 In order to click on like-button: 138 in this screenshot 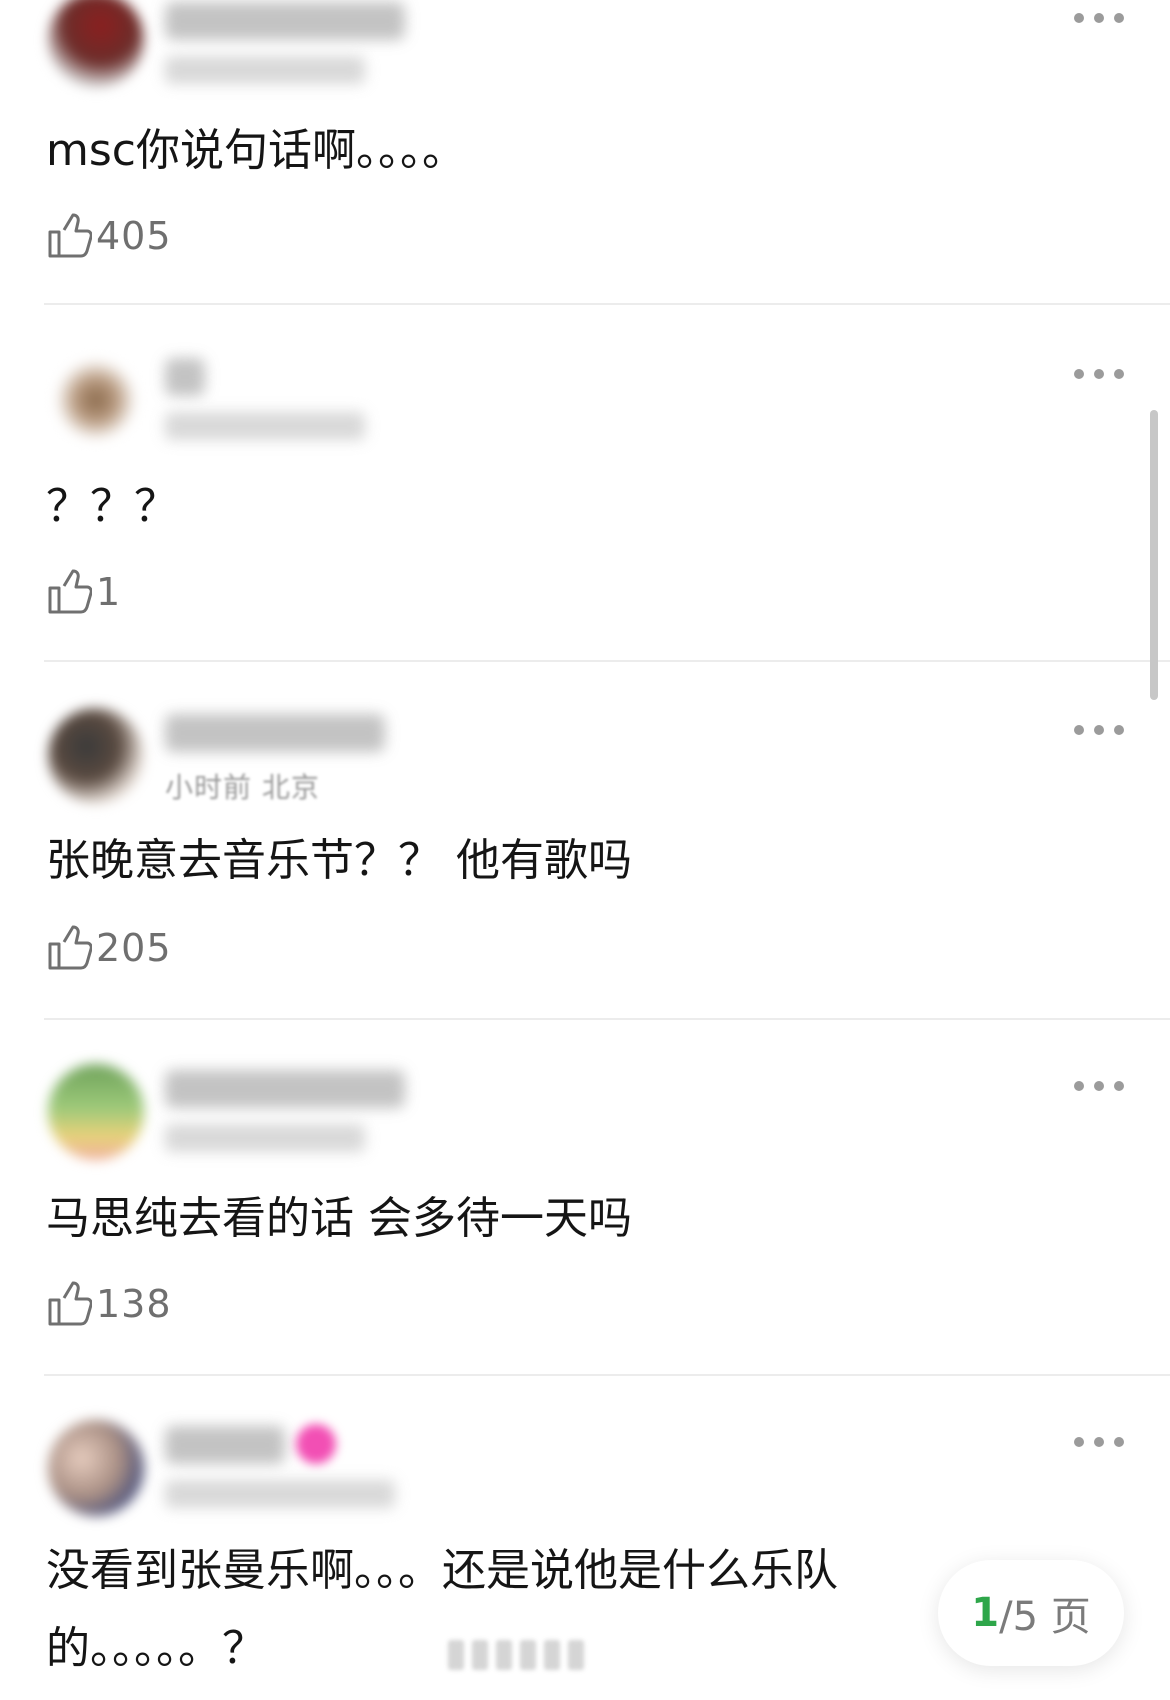, I will do `click(109, 1304)`.